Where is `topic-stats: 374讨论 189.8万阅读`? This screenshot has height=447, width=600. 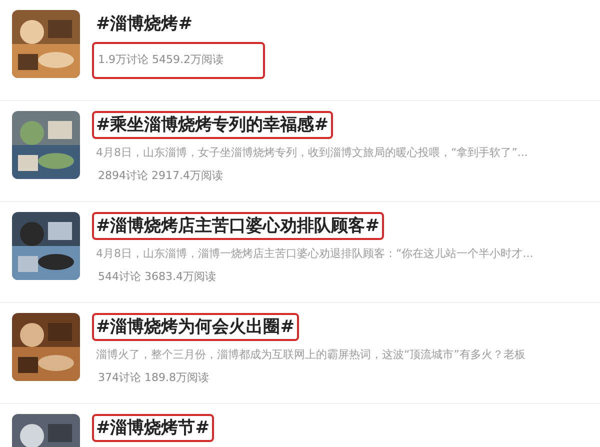
topic-stats: 374讨论 189.8万阅读 is located at coordinates (153, 378).